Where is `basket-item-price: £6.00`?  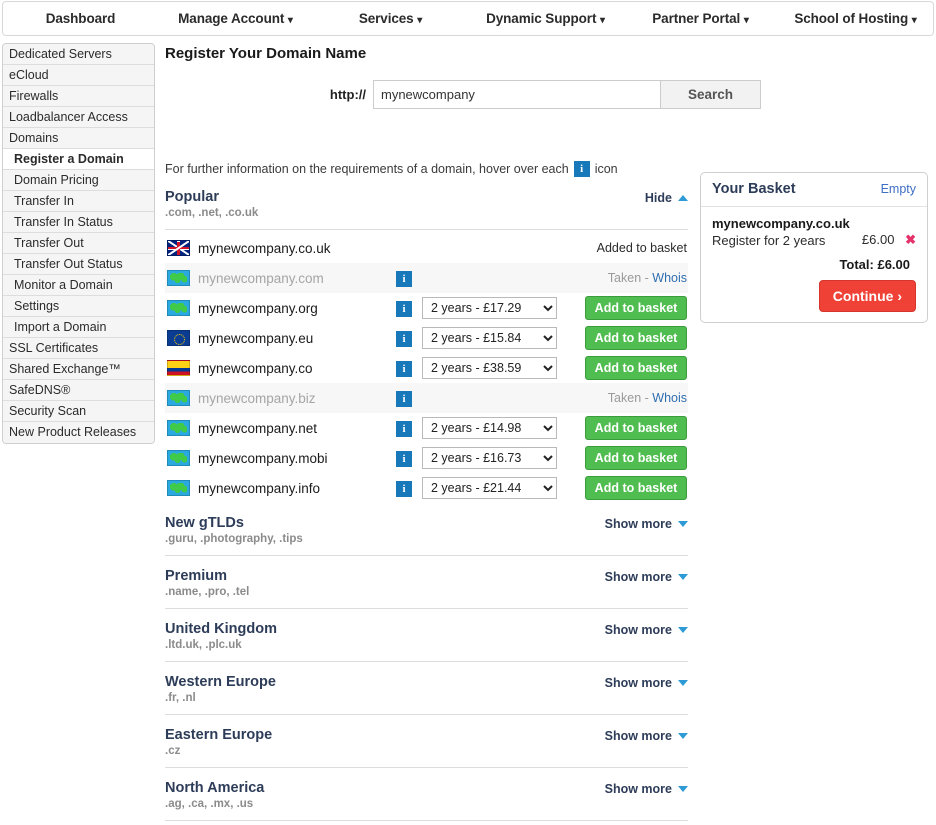
basket-item-price: £6.00 is located at coordinates (878, 239).